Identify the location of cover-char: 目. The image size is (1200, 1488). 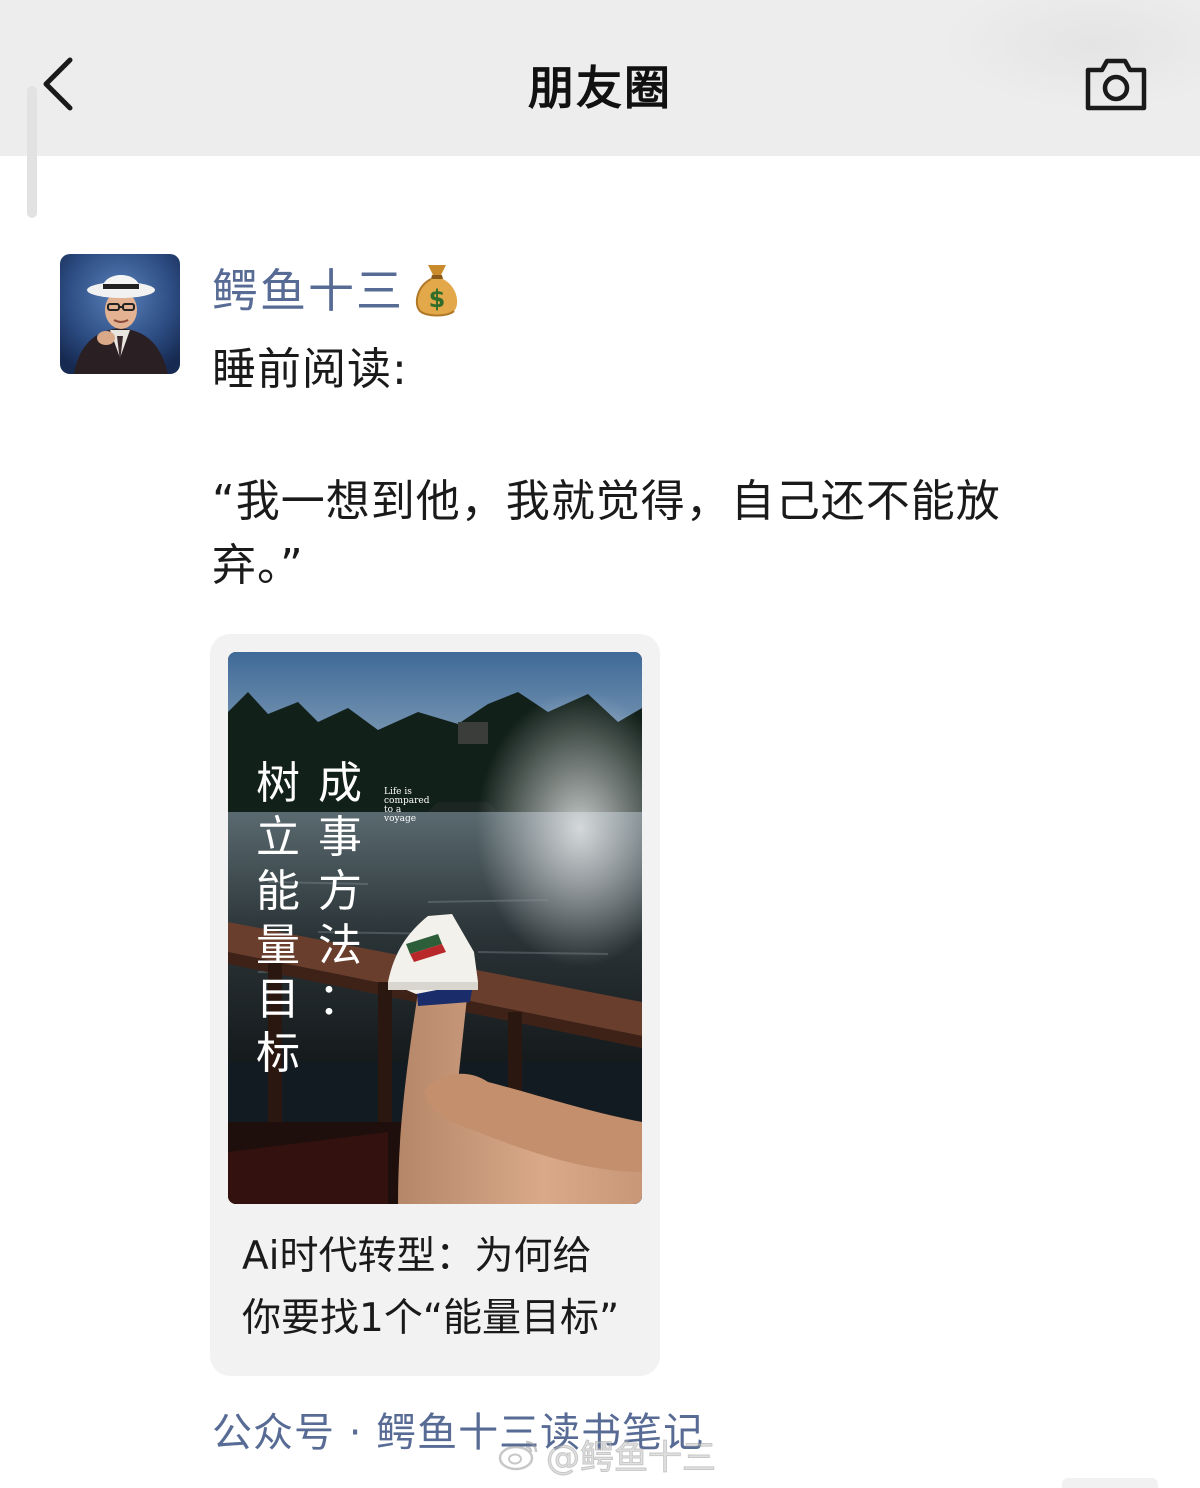
(278, 999).